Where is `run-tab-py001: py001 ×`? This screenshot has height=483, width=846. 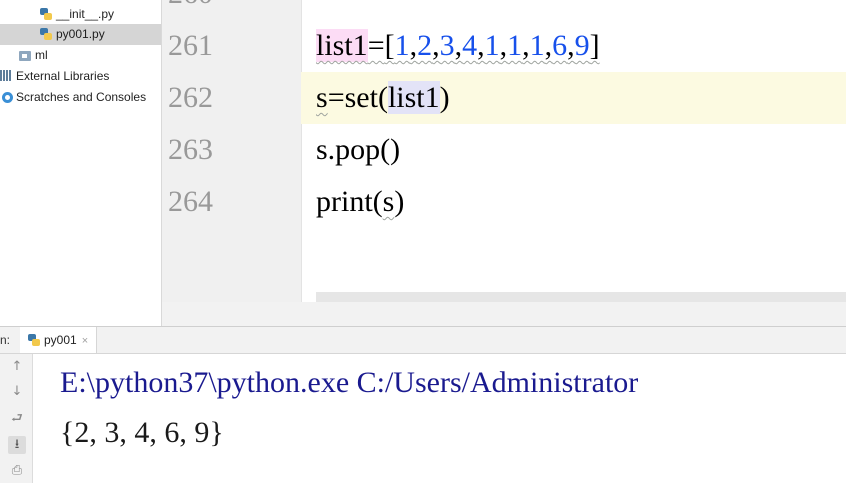
run-tab-py001: py001 × is located at coordinates (59, 340).